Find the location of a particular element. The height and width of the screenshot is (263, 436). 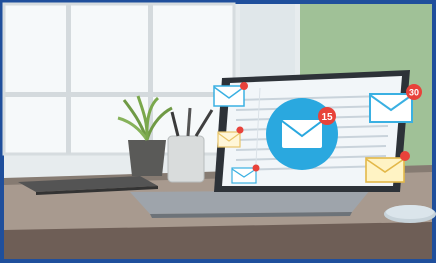

mail-circle-icon: 15 is located at coordinates (302, 134).